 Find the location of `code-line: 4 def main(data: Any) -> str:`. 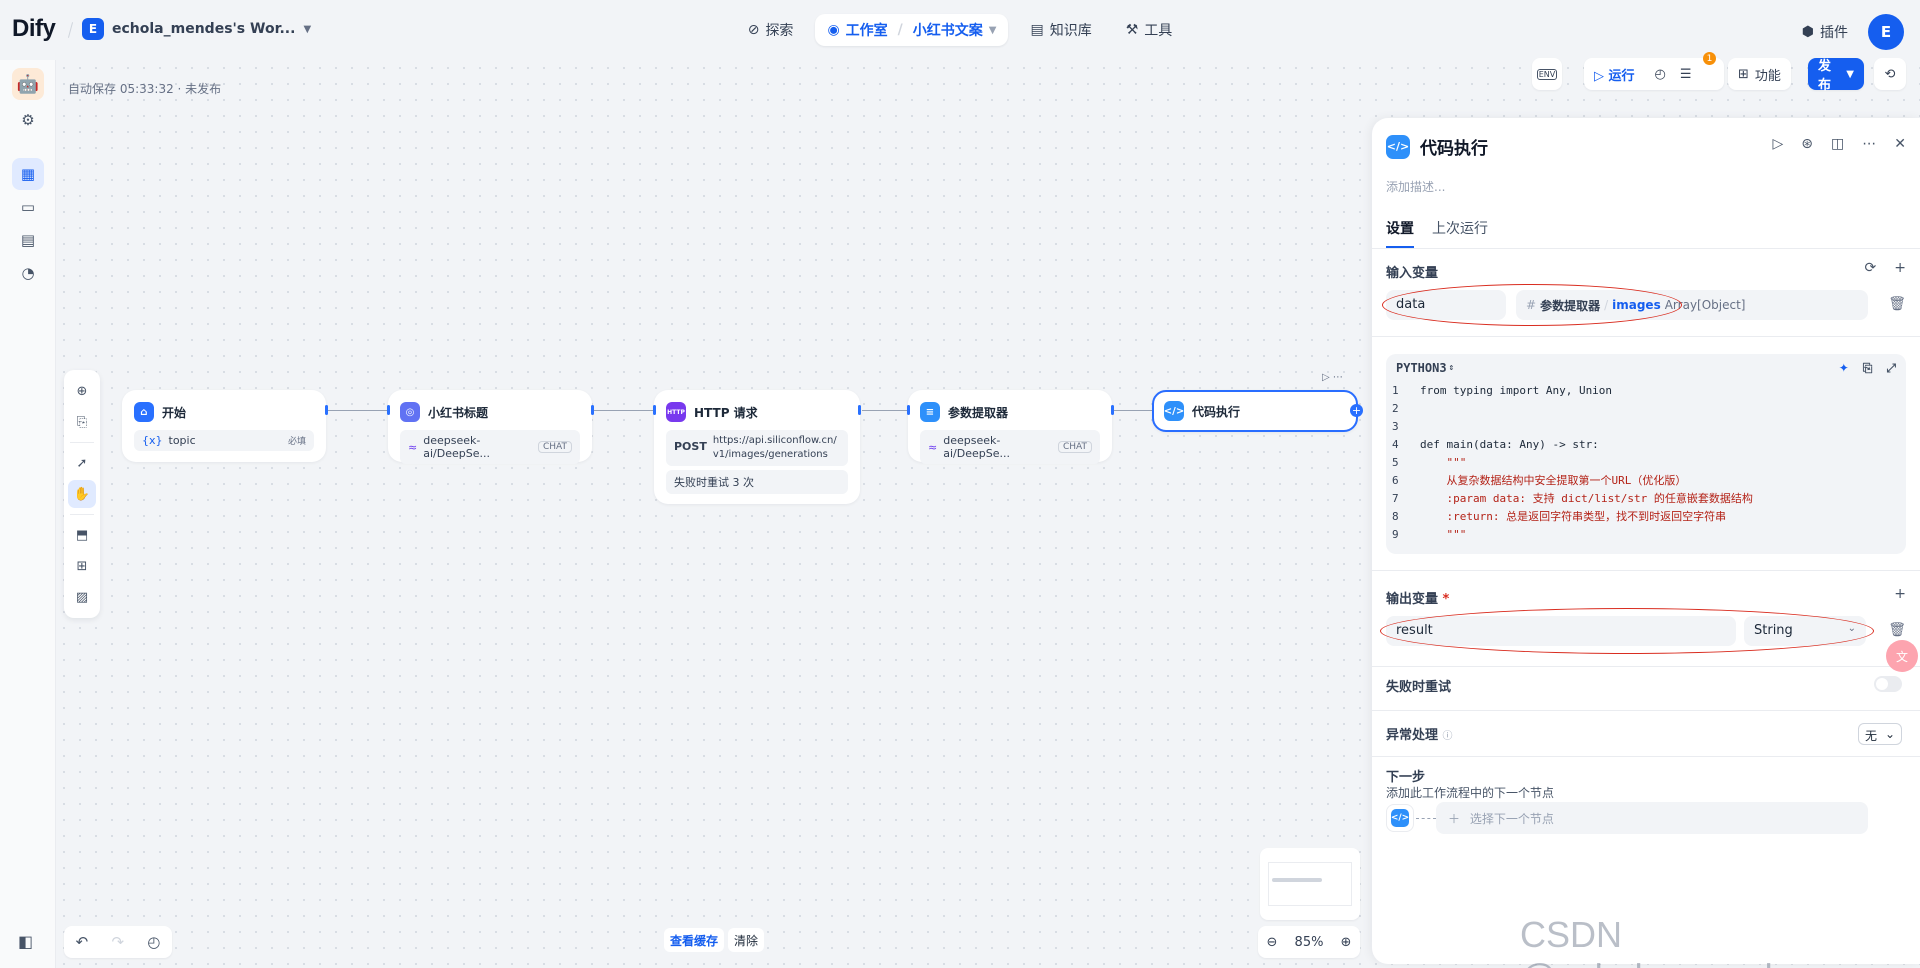

code-line: 4 def main(data: Any) -> str: is located at coordinates (1649, 445).